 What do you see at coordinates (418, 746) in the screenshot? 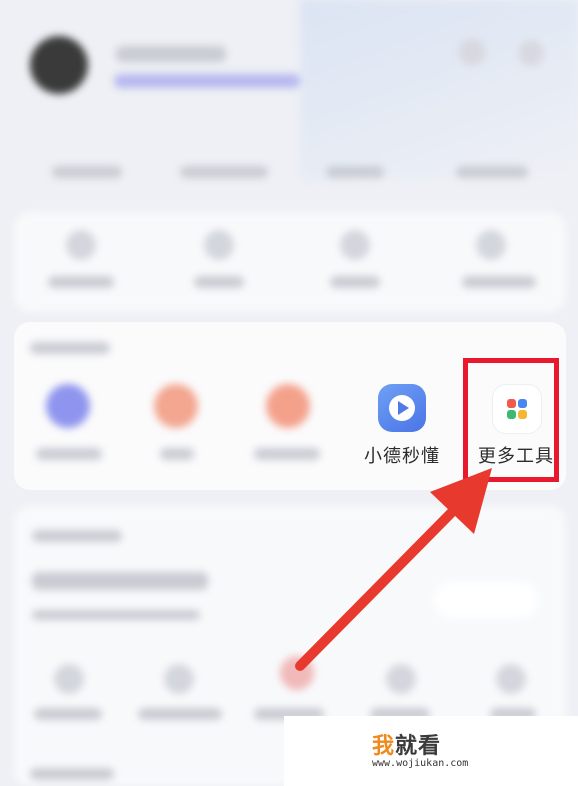
I see `watermark-title-rest: 就看` at bounding box center [418, 746].